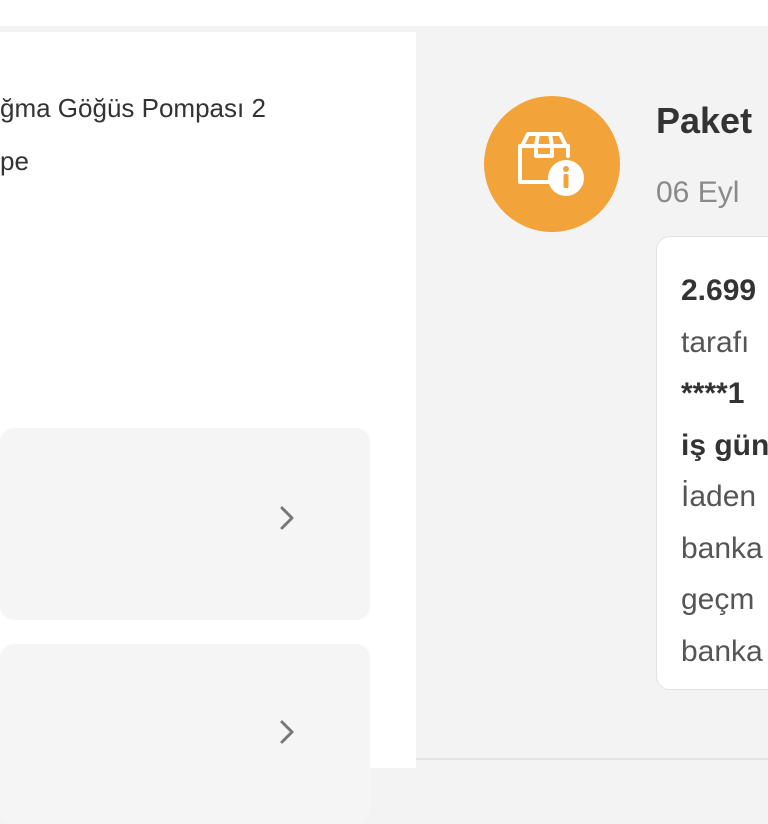  What do you see at coordinates (384, 13) in the screenshot?
I see `top-bar` at bounding box center [384, 13].